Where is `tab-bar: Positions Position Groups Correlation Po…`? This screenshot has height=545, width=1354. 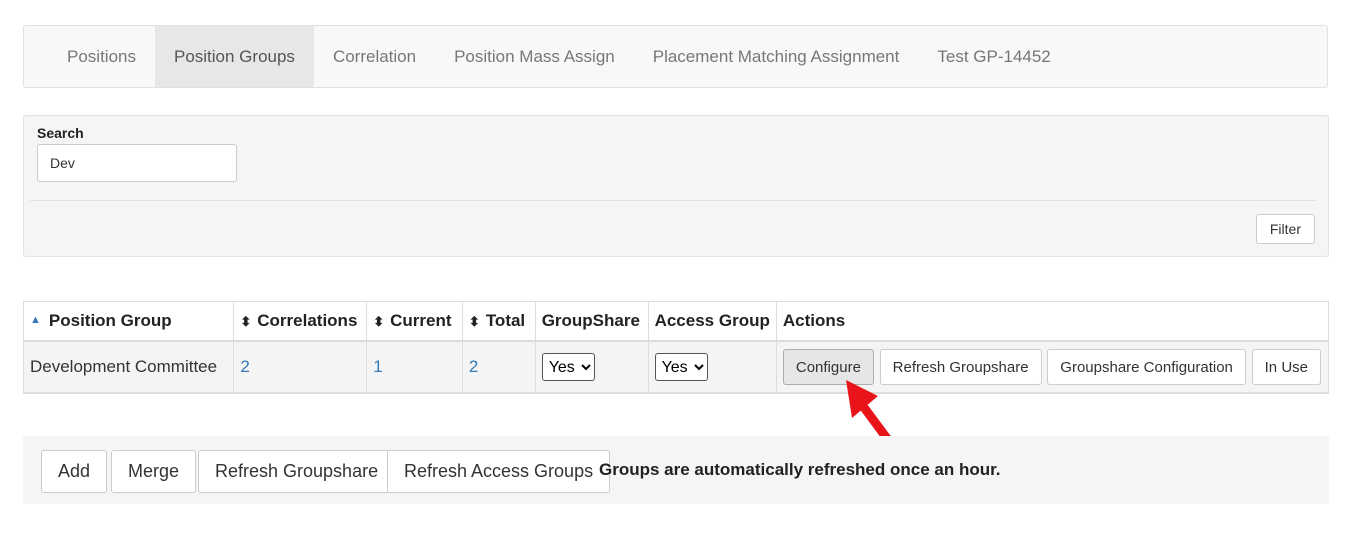
tab-bar: Positions Position Groups Correlation Po… is located at coordinates (675, 56).